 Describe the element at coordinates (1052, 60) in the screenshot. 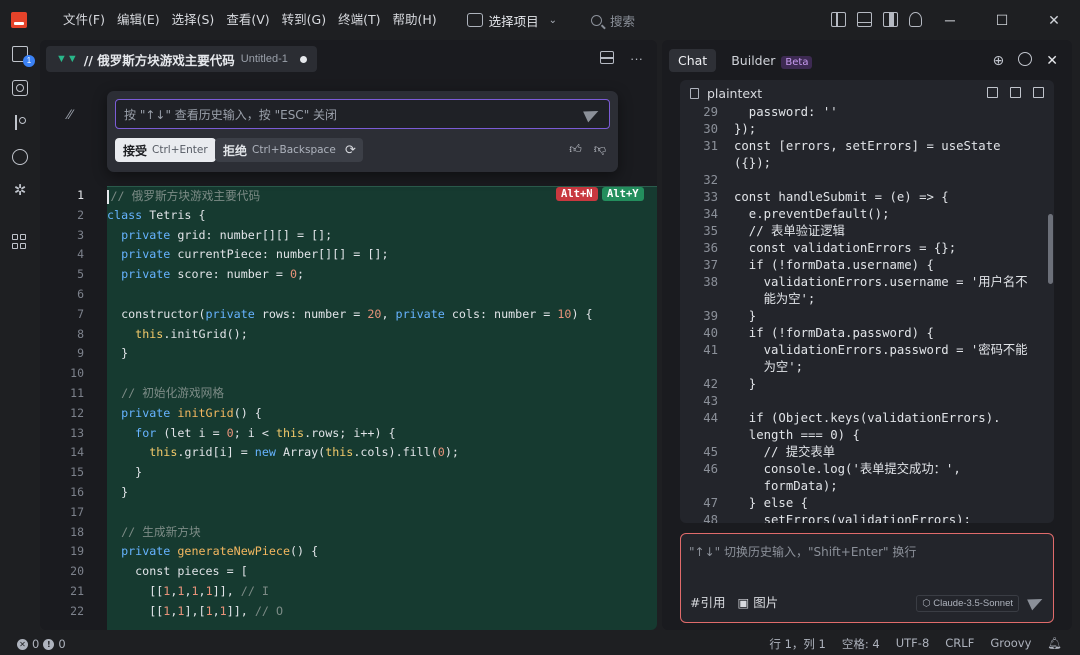

I see `close-icon: ✕` at that location.